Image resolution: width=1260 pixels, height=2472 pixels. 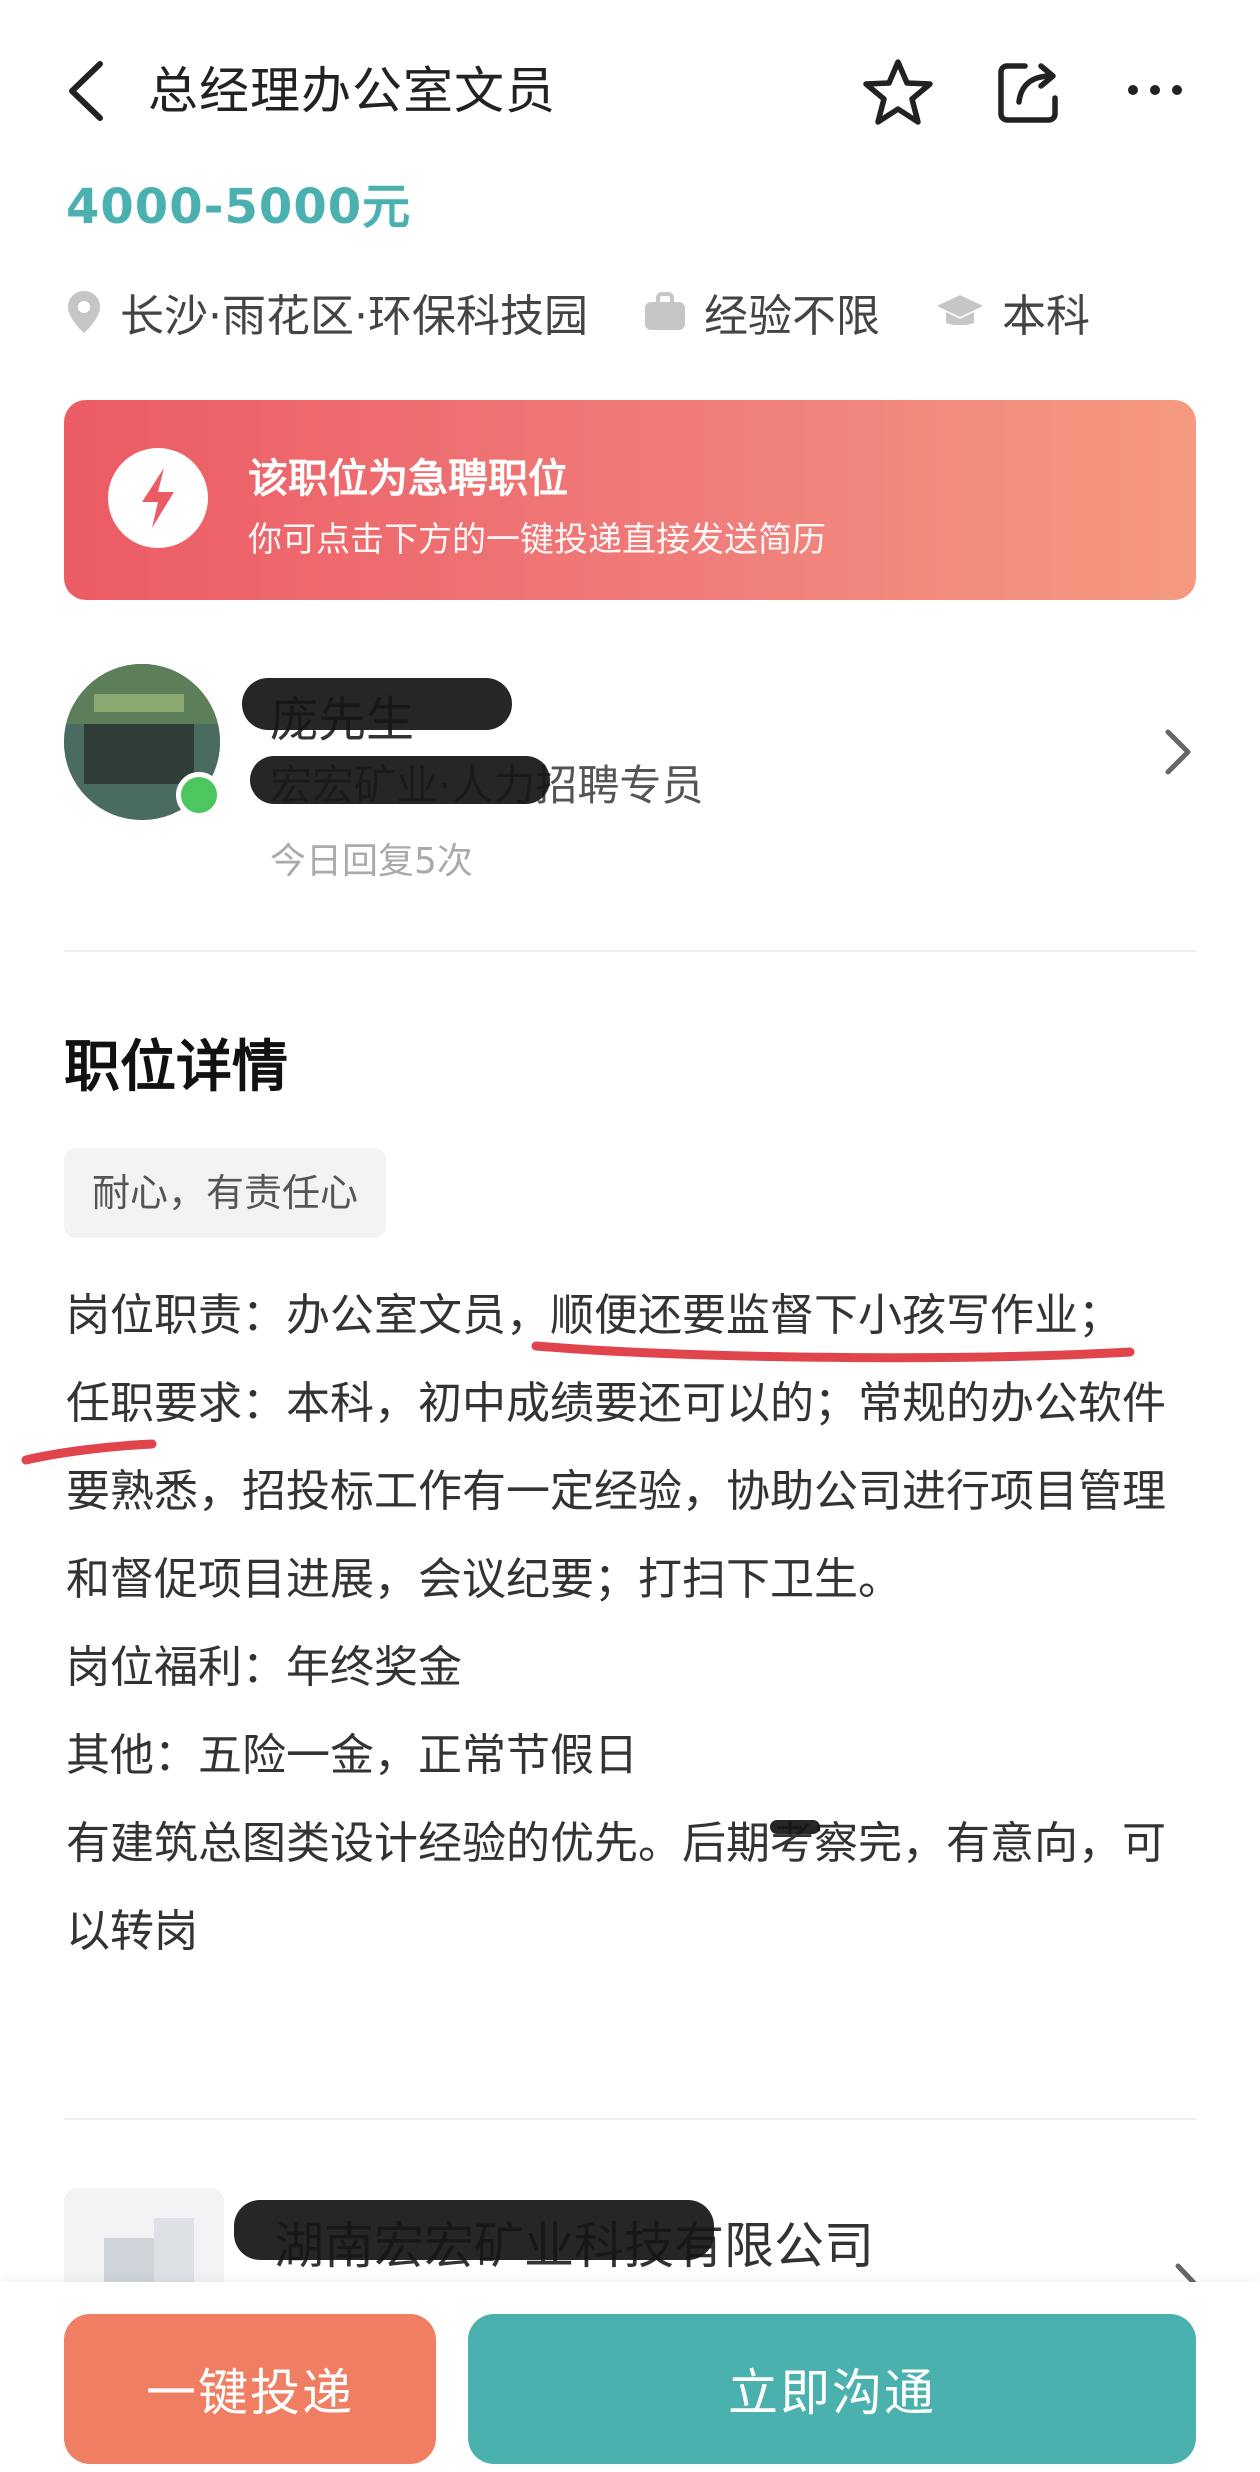 What do you see at coordinates (537, 540) in the screenshot?
I see `banner-subtitle: 你可点击下方的一键投递直接发送简历` at bounding box center [537, 540].